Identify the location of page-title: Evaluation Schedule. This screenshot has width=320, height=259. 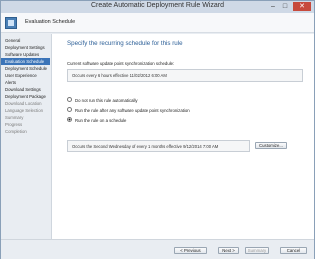
(50, 22).